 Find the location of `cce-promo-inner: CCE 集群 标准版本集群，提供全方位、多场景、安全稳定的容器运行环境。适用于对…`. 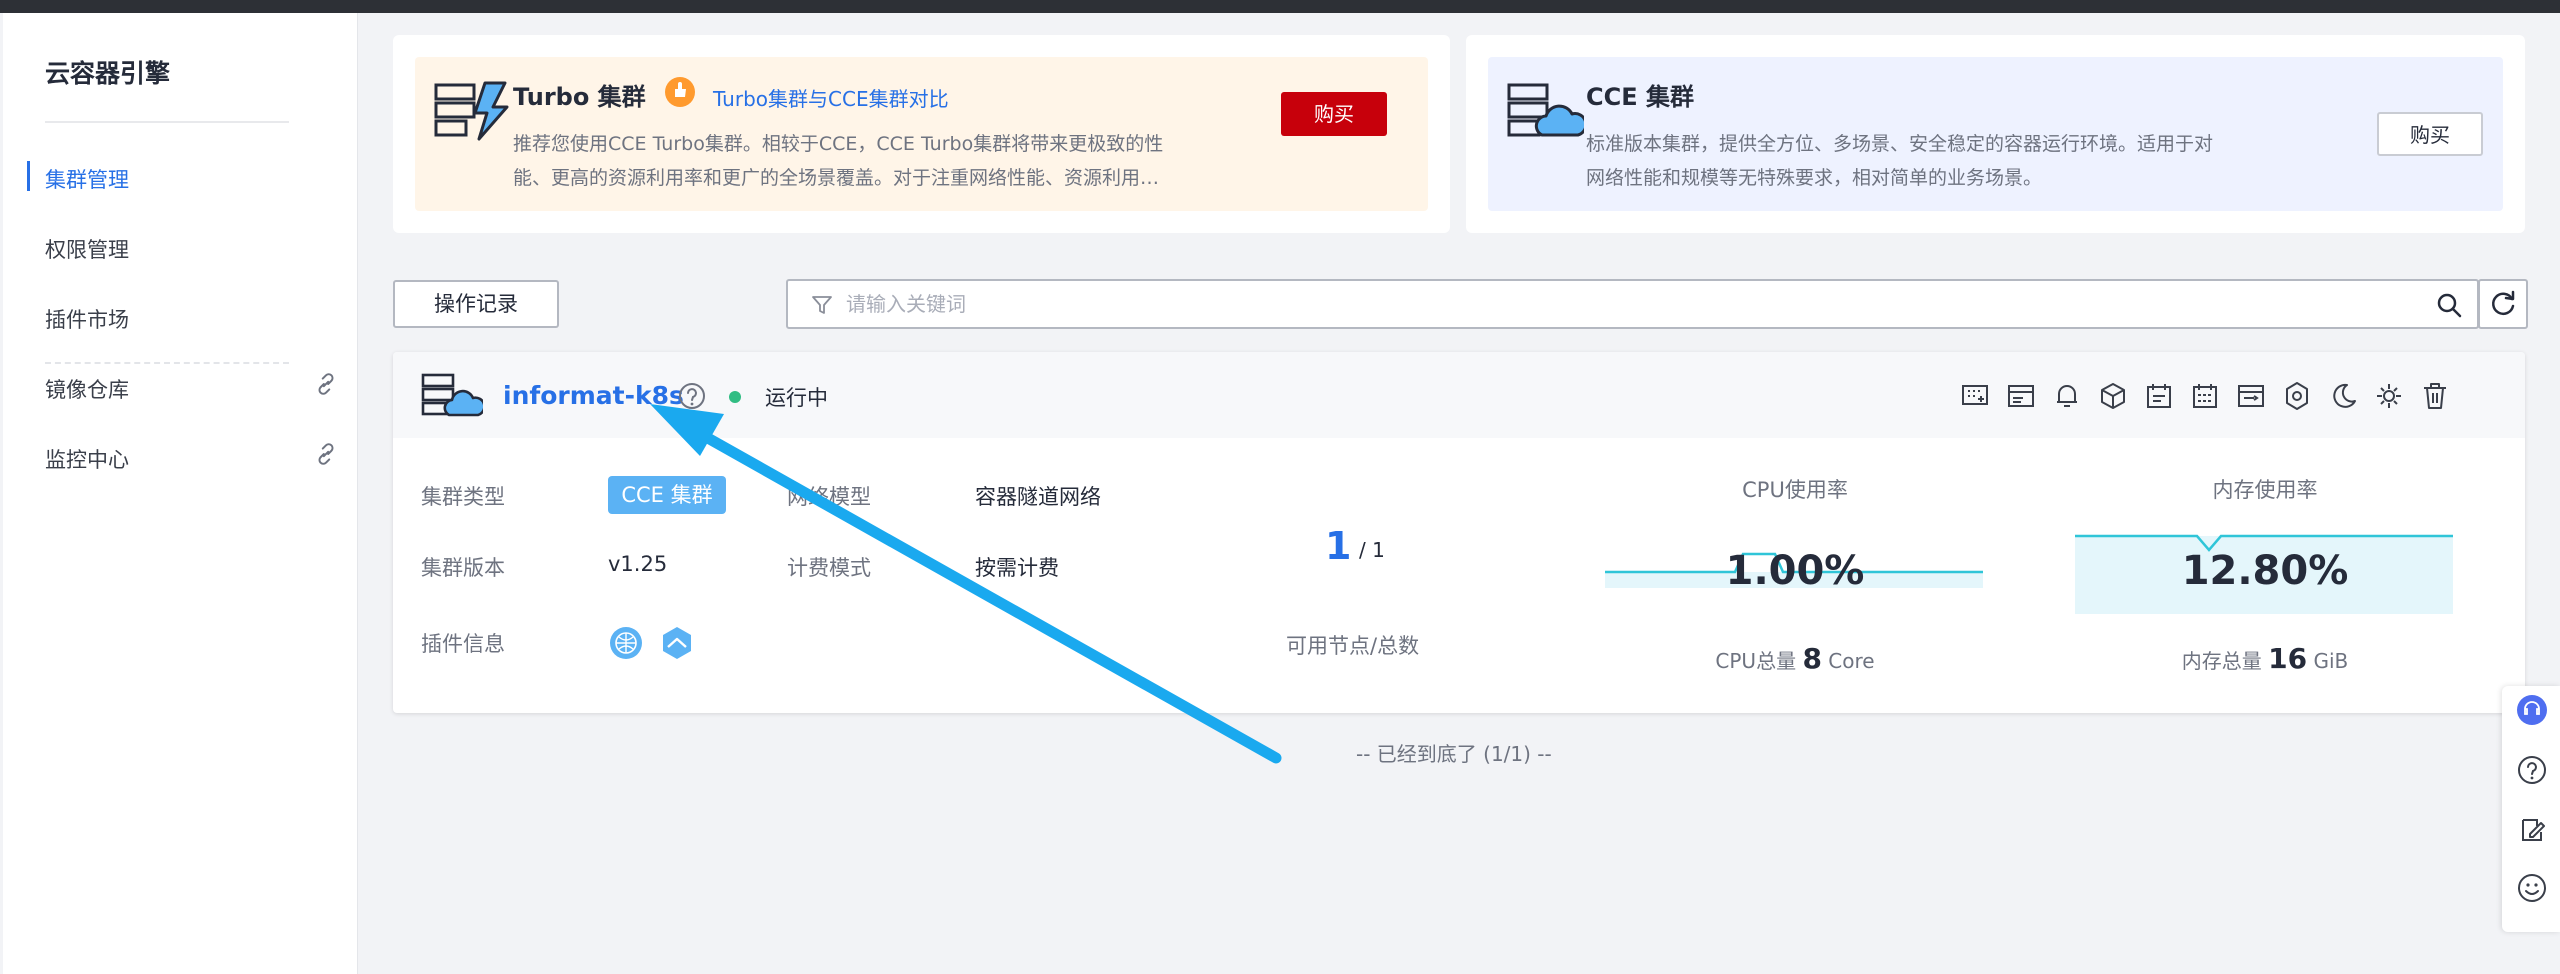

cce-promo-inner: CCE 集群 标准版本集群，提供全方位、多场景、安全稳定的容器运行环境。适用于对… is located at coordinates (1995, 134).